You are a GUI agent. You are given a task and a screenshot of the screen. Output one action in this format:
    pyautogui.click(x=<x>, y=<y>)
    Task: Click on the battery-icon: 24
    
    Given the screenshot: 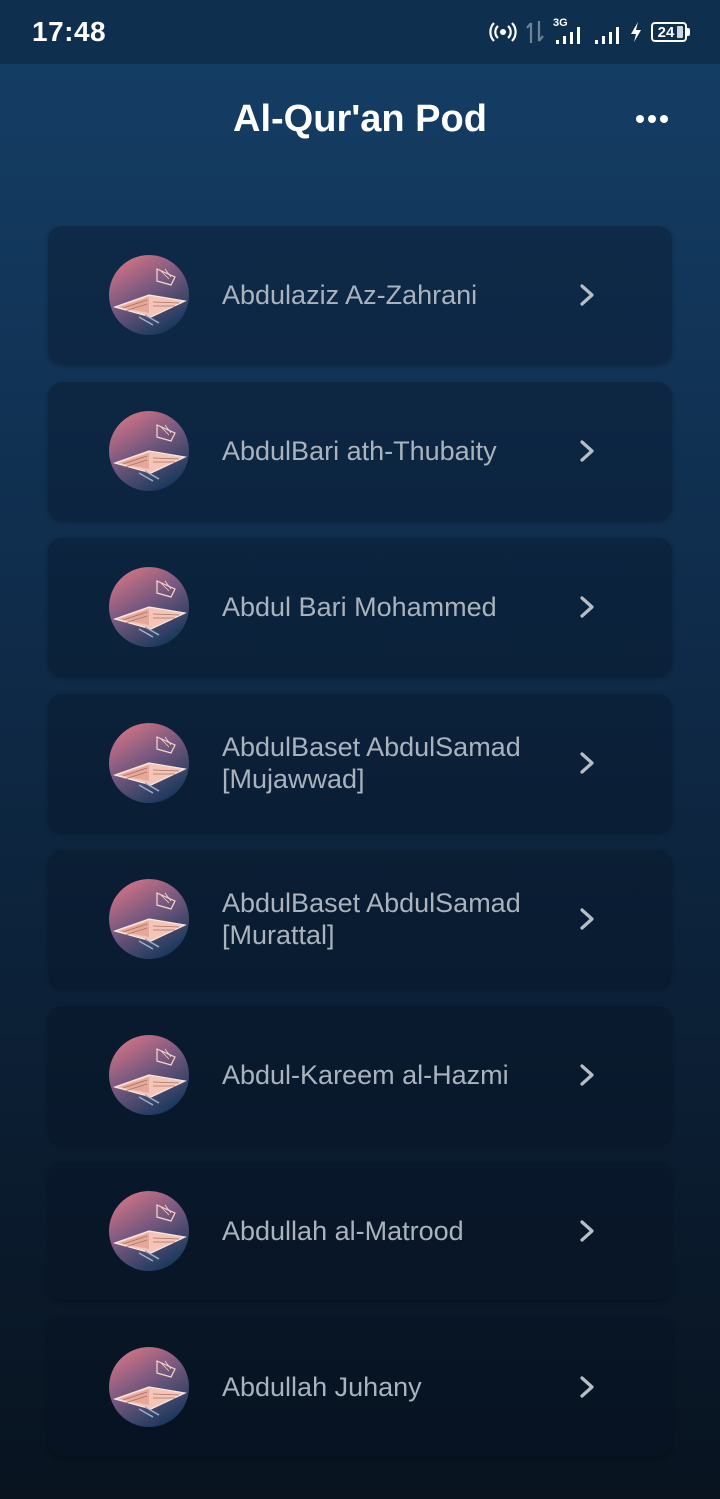 What is the action you would take?
    pyautogui.click(x=670, y=32)
    